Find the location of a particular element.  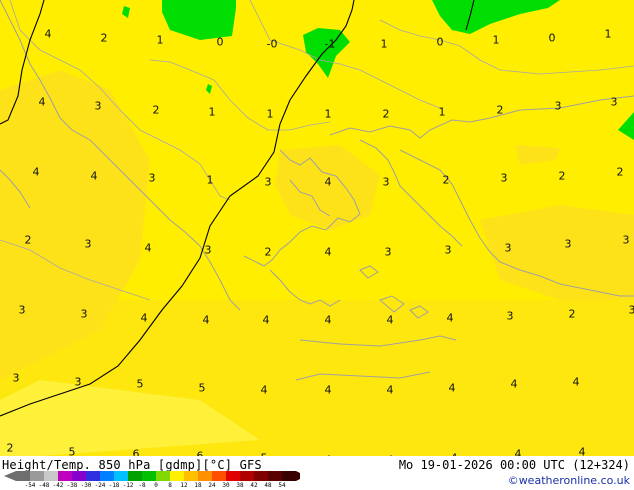

scale-right-arrow is located at coordinates (298, 476).